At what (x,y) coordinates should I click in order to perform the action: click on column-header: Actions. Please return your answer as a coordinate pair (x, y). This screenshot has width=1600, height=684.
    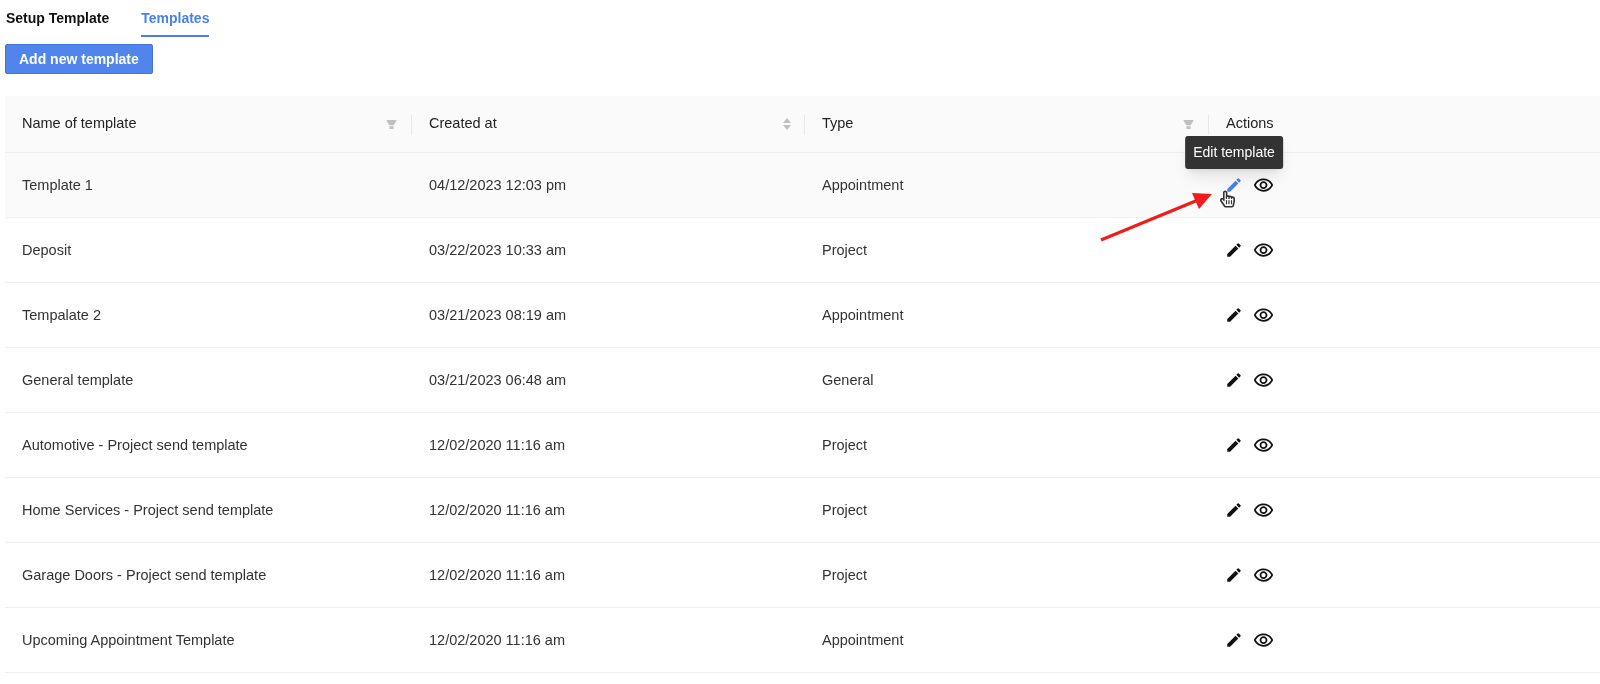
    Looking at the image, I should click on (1250, 124).